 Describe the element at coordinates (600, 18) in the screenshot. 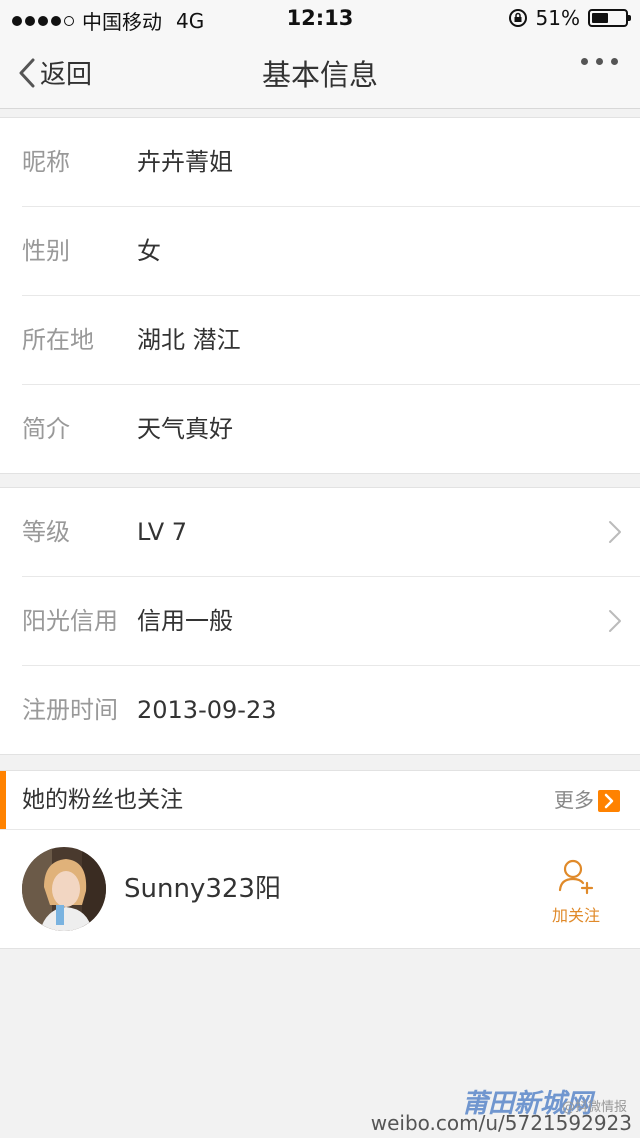

I see `battery-fill` at that location.